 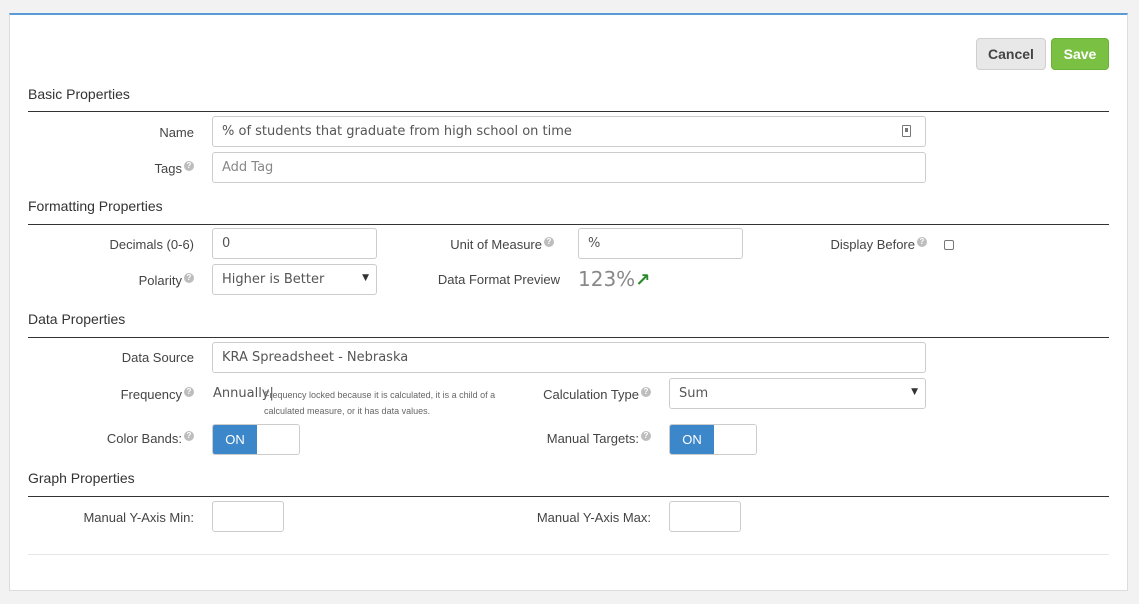 What do you see at coordinates (77, 319) in the screenshot?
I see `data-properties-heading: Data Properties` at bounding box center [77, 319].